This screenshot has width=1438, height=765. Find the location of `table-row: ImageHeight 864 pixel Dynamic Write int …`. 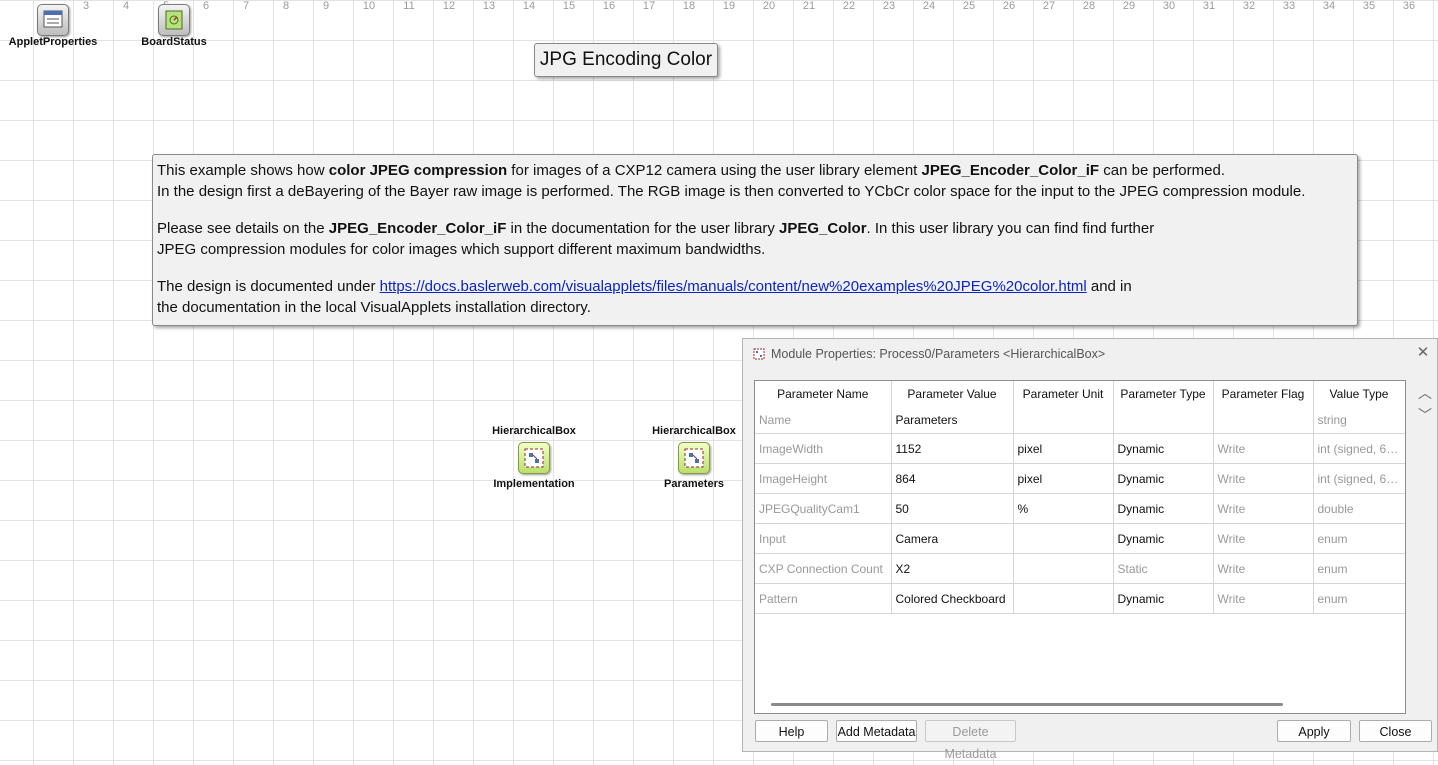

table-row: ImageHeight 864 pixel Dynamic Write int … is located at coordinates (1080, 478).